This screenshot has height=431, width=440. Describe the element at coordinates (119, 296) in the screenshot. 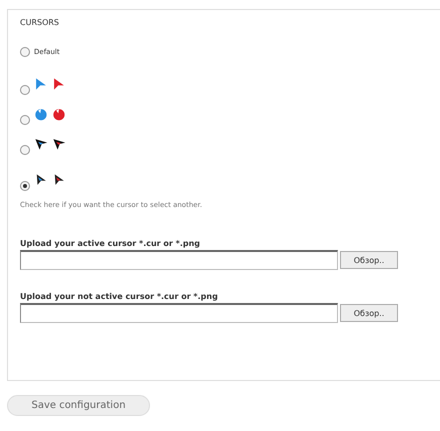

I see `upload-label: Upload your not active cursor *.cur or *.png` at that location.